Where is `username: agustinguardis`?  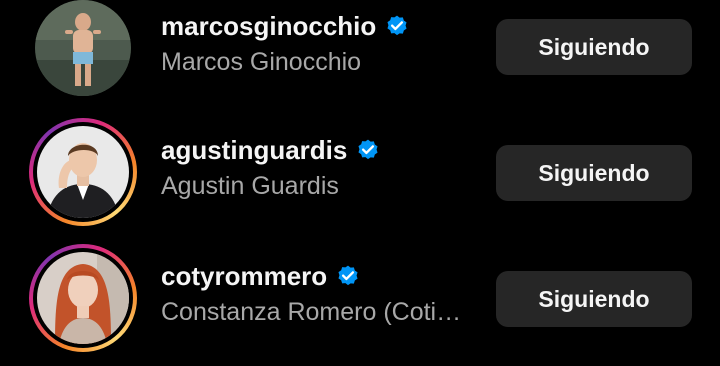
username: agustinguardis is located at coordinates (254, 150).